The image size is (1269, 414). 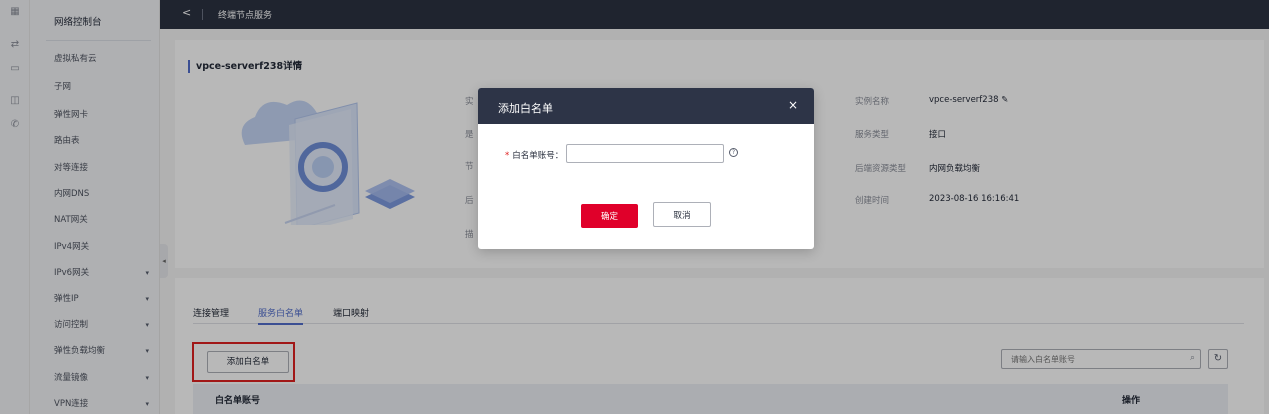 What do you see at coordinates (646, 168) in the screenshot?
I see `add-whitelist-dialog: 添加白名单 × * 白名单账号： ? 确定 取消` at bounding box center [646, 168].